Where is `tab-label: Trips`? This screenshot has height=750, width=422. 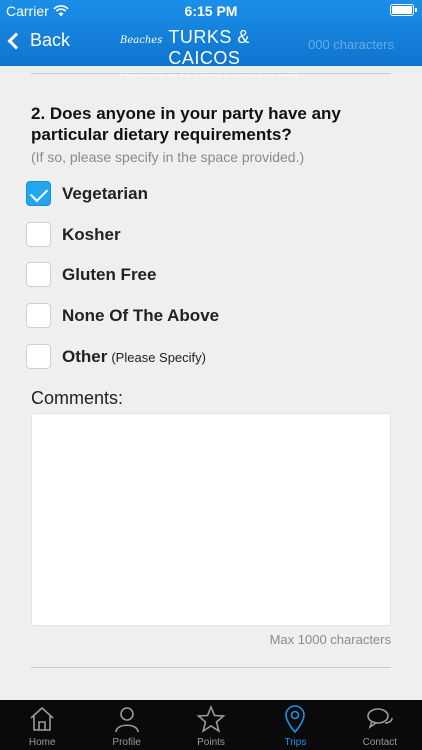 tab-label: Trips is located at coordinates (295, 742).